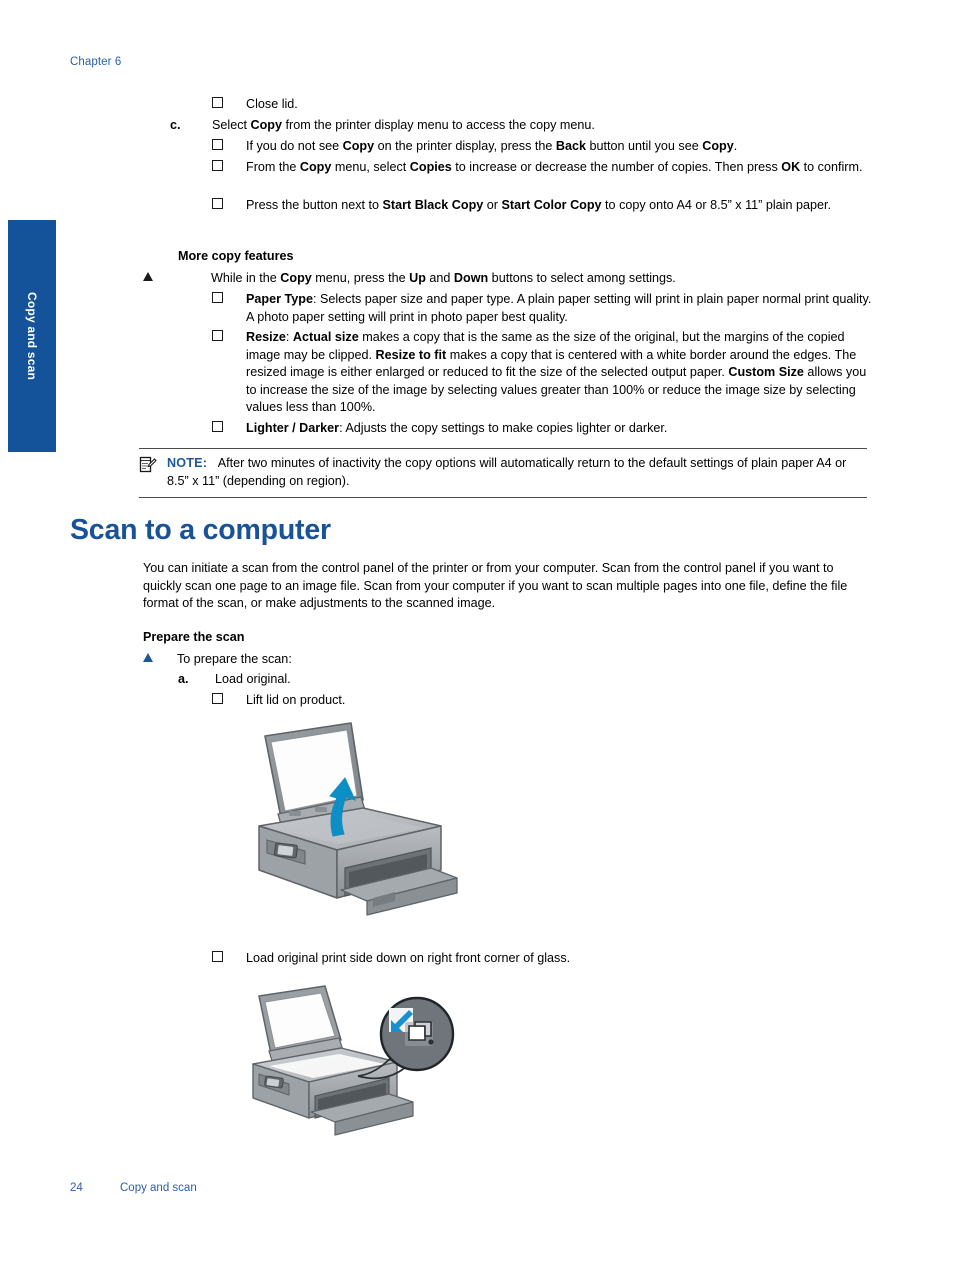 Image resolution: width=954 pixels, height=1270 pixels. Describe the element at coordinates (528, 680) in the screenshot. I see `list-item-step-a: a. Load original.` at that location.